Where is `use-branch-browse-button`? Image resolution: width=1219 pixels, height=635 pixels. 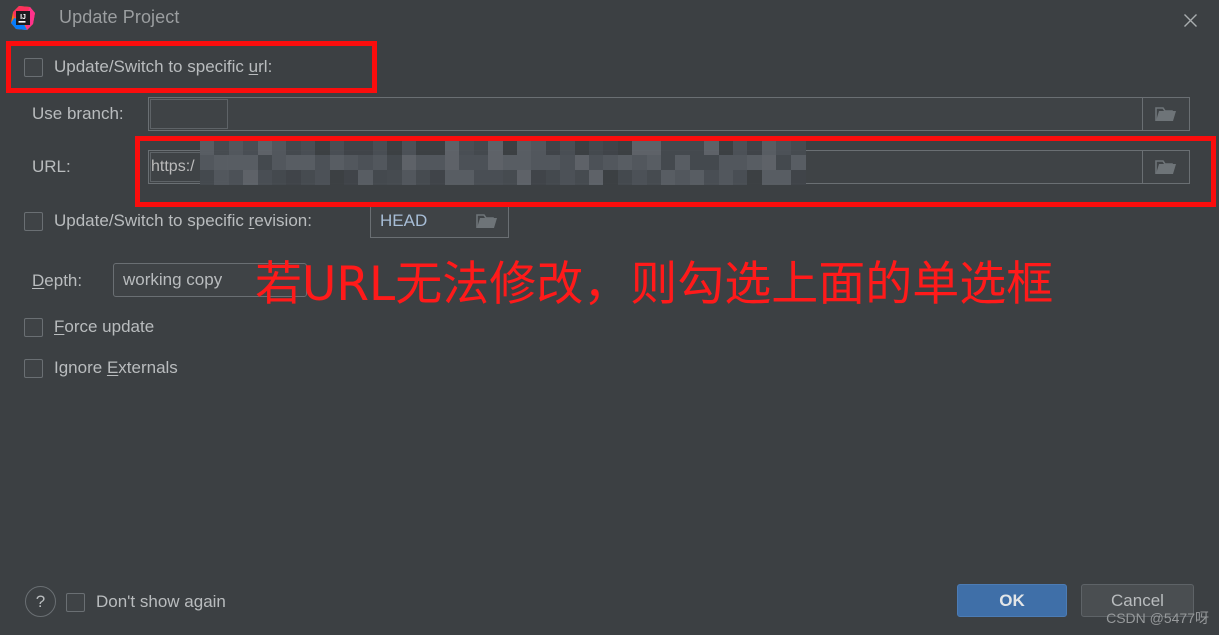
use-branch-browse-button is located at coordinates (1166, 114).